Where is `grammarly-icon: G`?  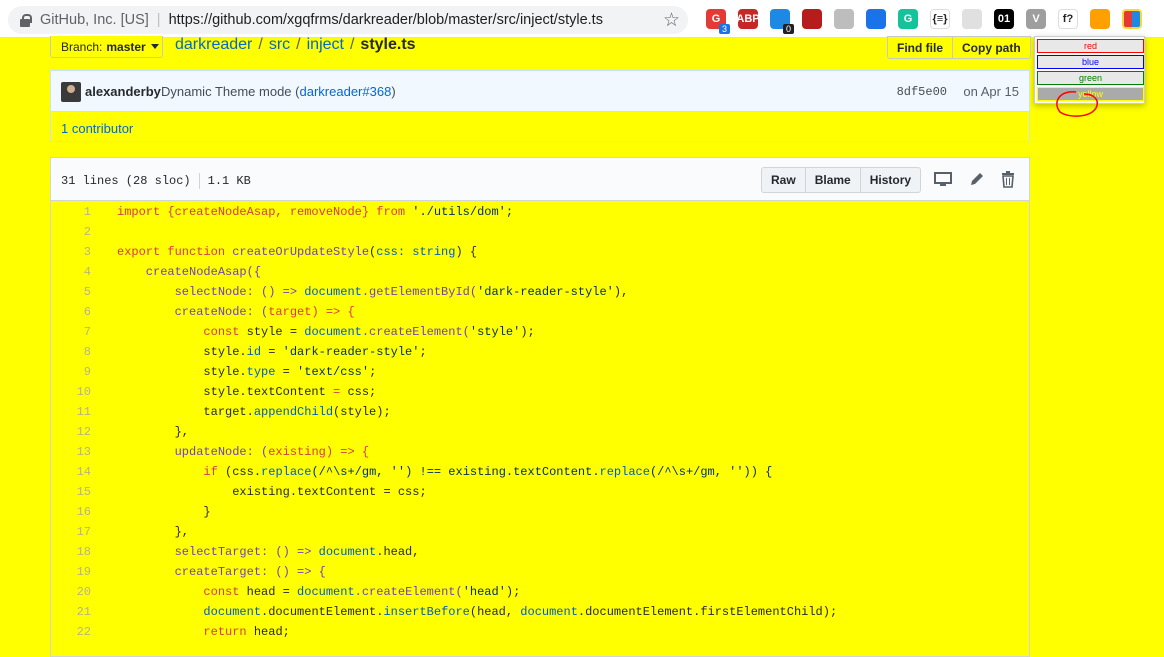 grammarly-icon: G is located at coordinates (908, 19).